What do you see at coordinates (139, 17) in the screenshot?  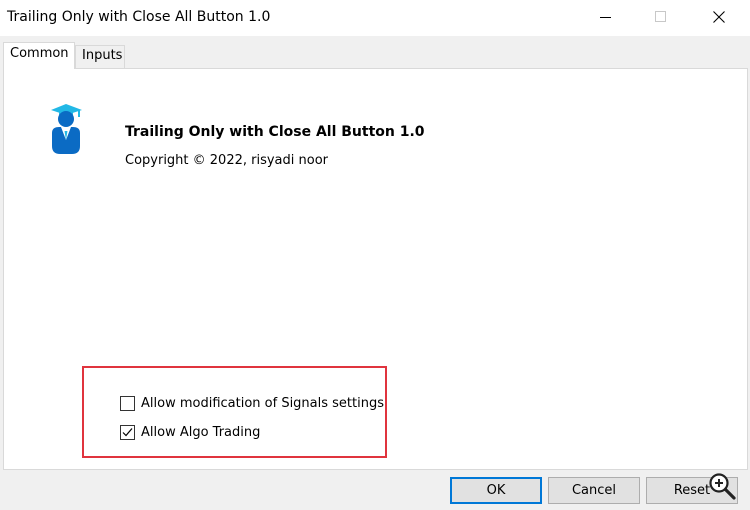 I see `window-title: Trailing Only with Close All Button 1.0` at bounding box center [139, 17].